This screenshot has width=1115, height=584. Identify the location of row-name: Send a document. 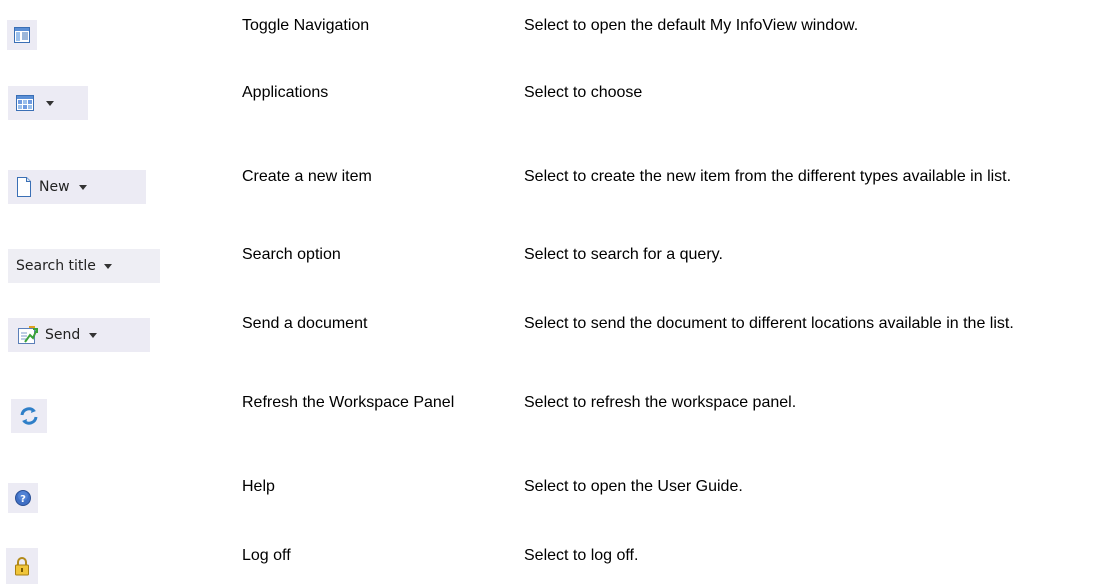
(305, 323).